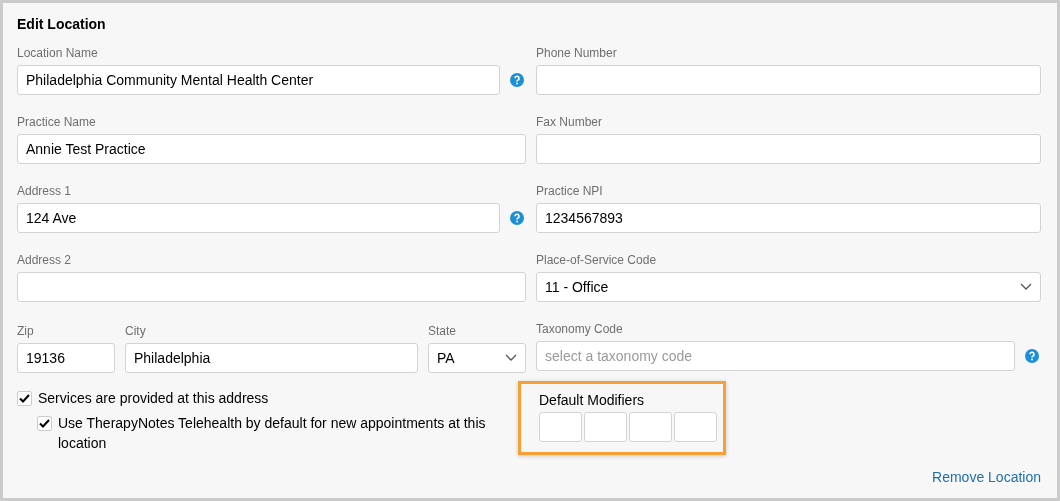 Image resolution: width=1060 pixels, height=501 pixels. I want to click on checkbox-label: Services are provided at this address, so click(153, 398).